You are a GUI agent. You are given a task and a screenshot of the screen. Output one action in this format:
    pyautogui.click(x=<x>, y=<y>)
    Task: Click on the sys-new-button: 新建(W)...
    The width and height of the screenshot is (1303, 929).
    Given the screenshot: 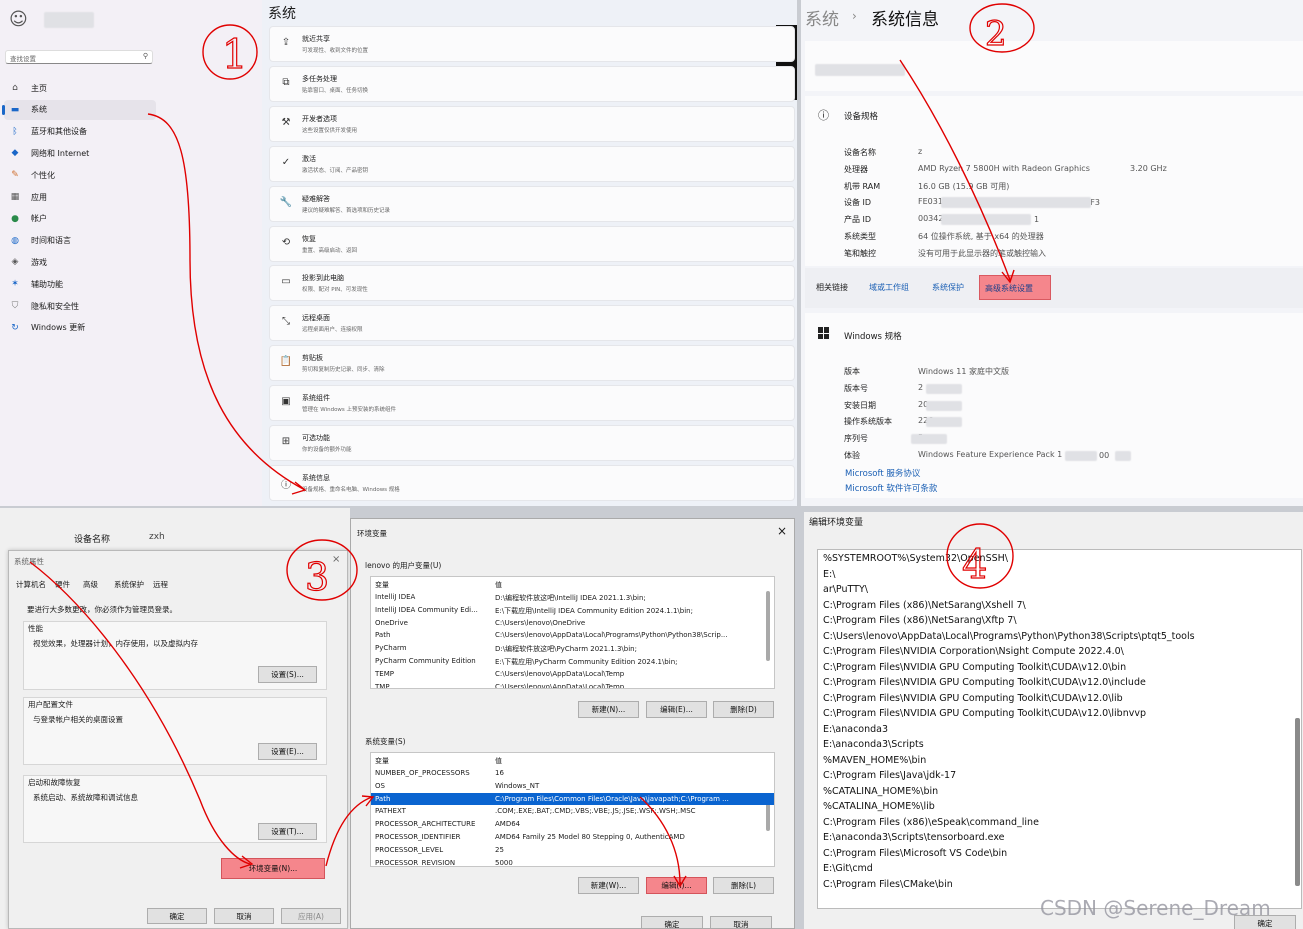 What is the action you would take?
    pyautogui.click(x=608, y=885)
    